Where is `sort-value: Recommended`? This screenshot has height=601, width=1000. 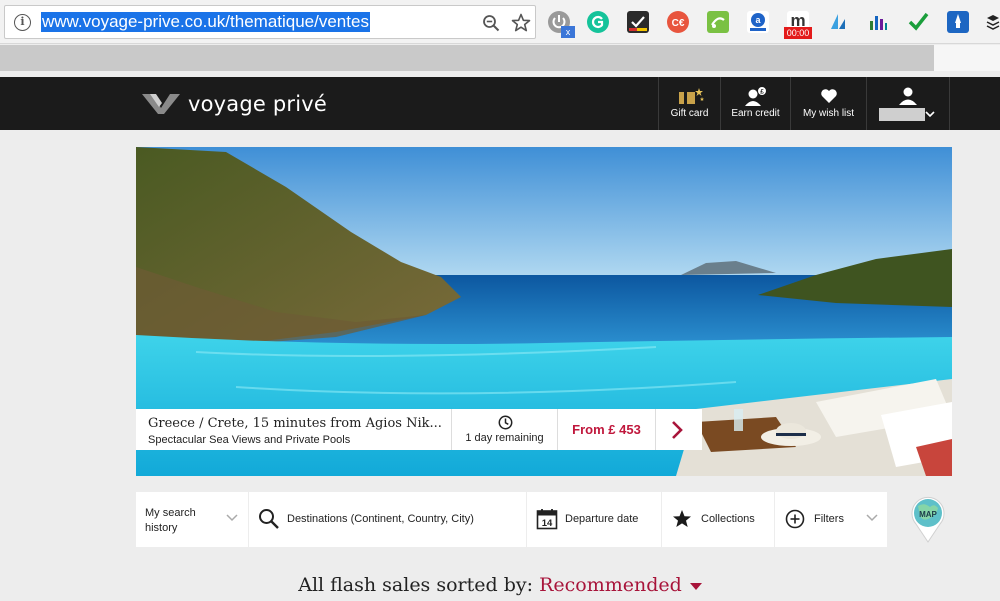 sort-value: Recommended is located at coordinates (610, 585).